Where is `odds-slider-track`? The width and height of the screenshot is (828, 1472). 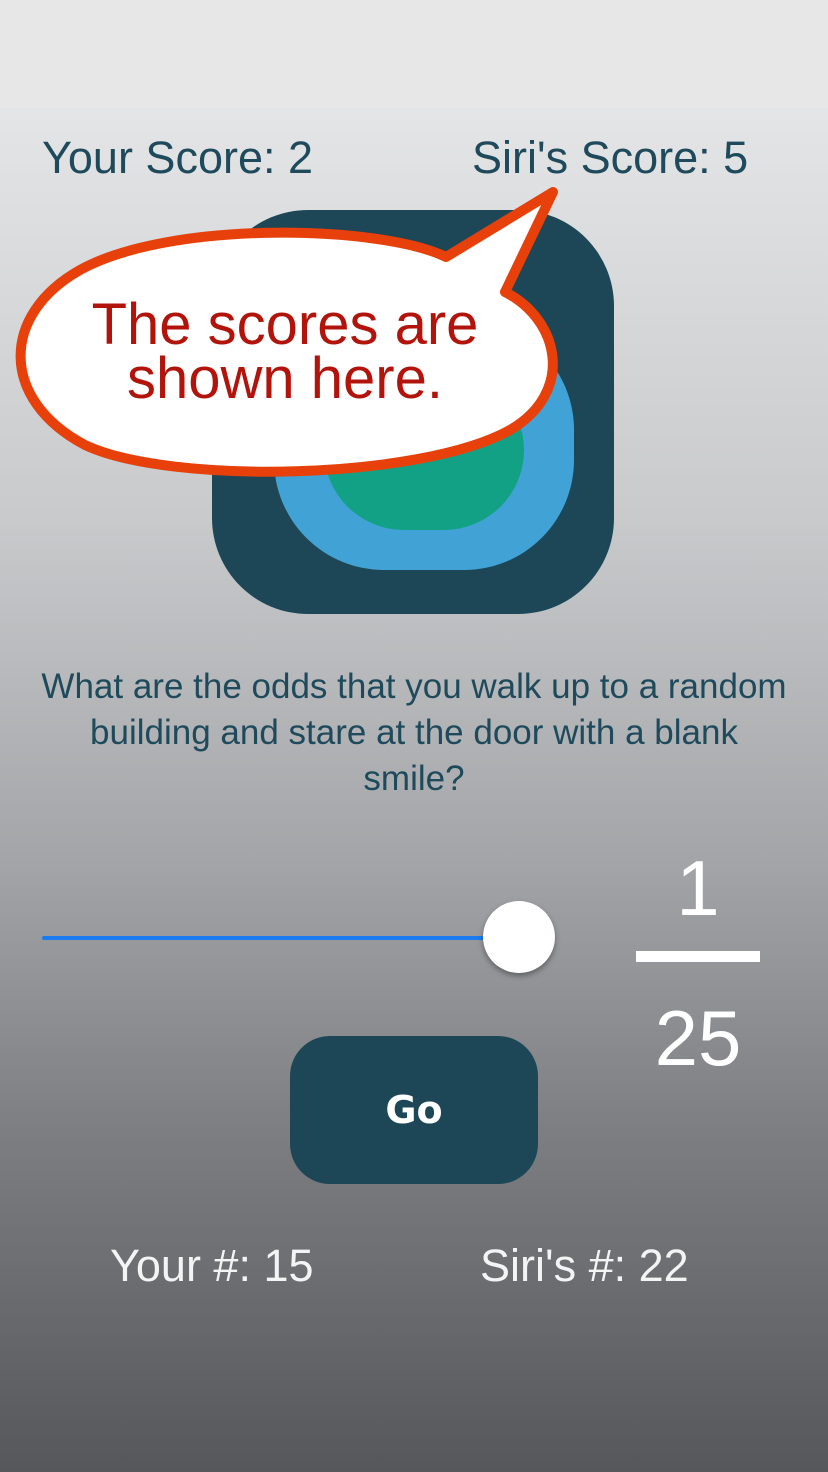 odds-slider-track is located at coordinates (281, 938).